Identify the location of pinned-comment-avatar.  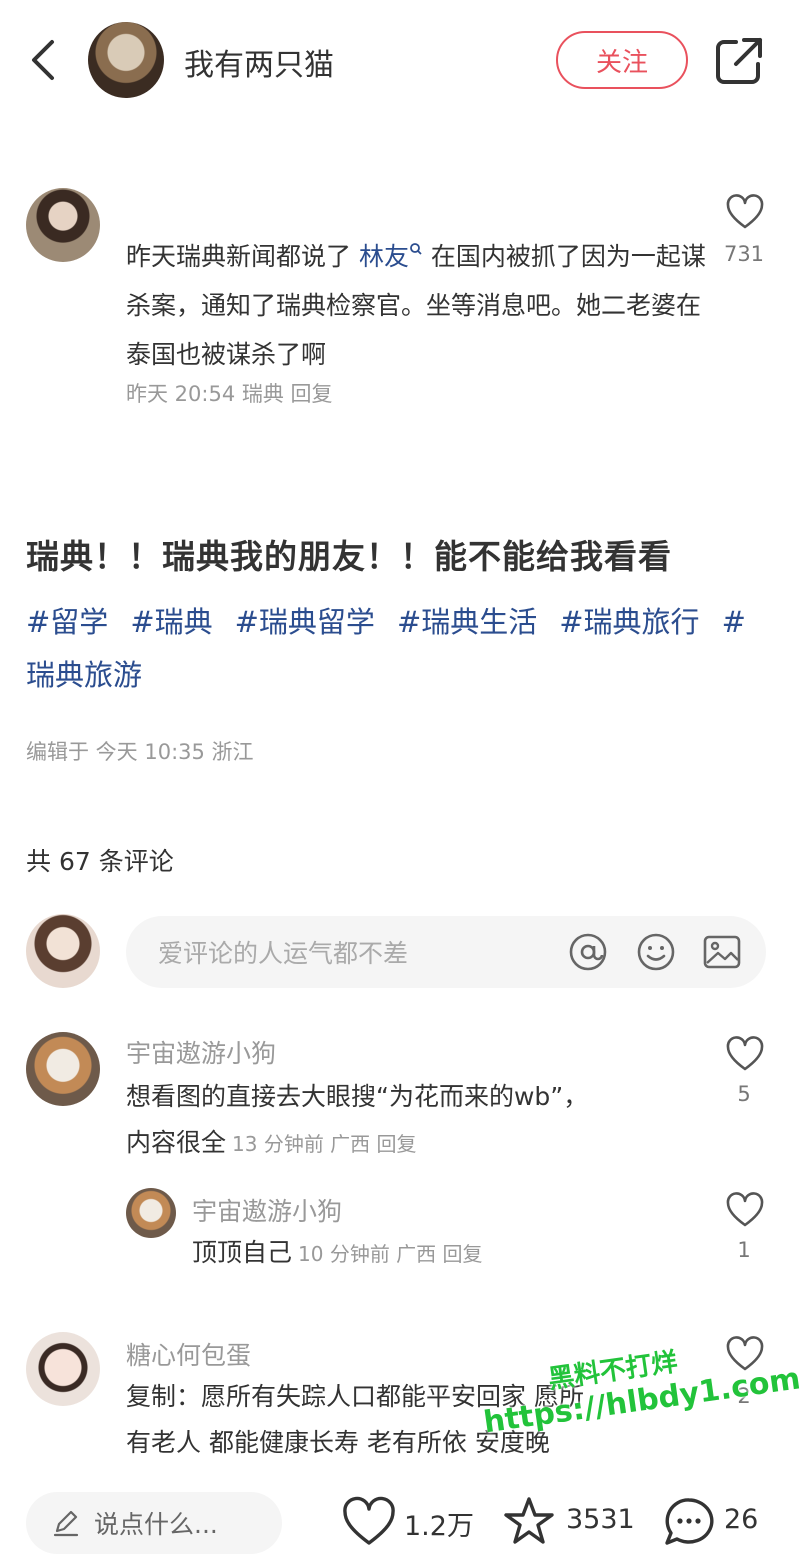
(63, 225).